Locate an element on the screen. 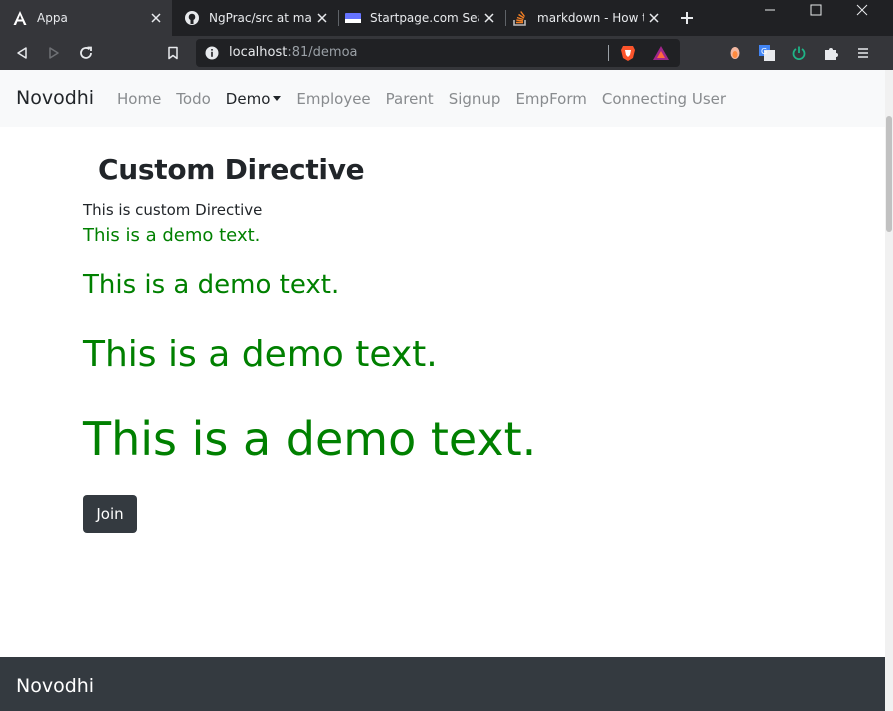 The image size is (893, 711). page-scrollbar is located at coordinates (889, 390).